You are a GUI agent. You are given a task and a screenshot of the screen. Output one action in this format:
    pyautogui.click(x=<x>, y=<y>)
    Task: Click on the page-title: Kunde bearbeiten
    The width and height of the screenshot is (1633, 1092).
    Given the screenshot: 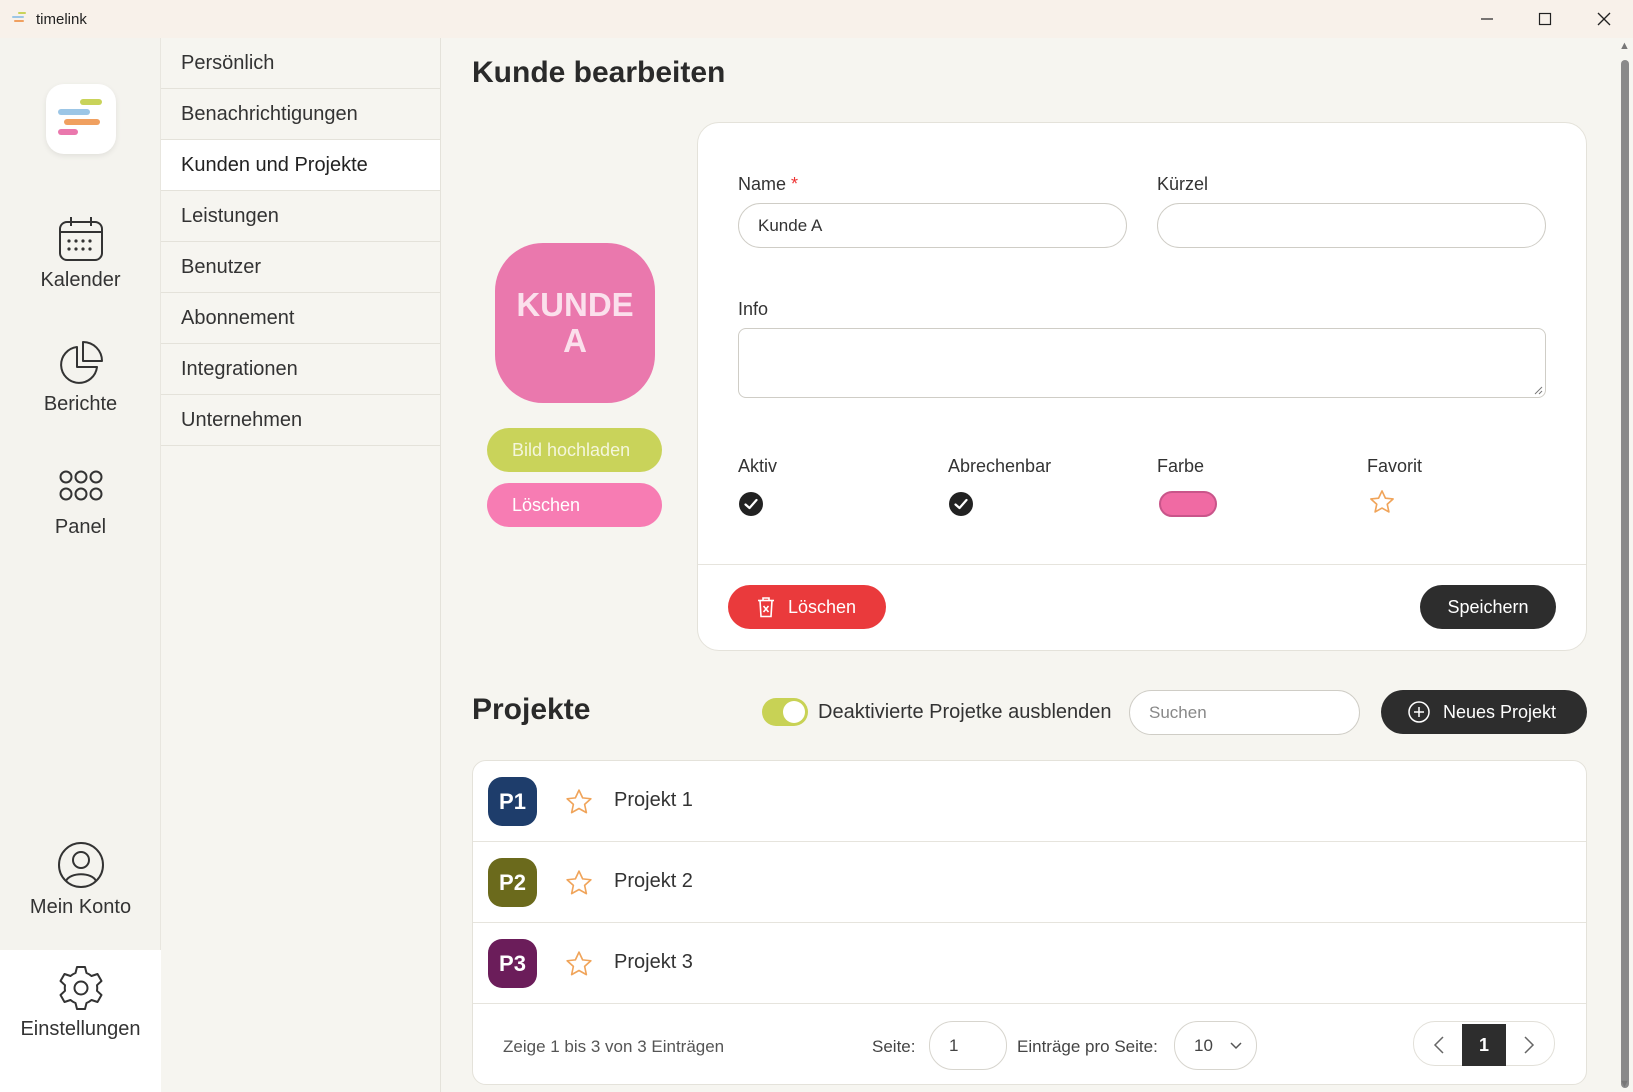 What is the action you would take?
    pyautogui.click(x=599, y=72)
    